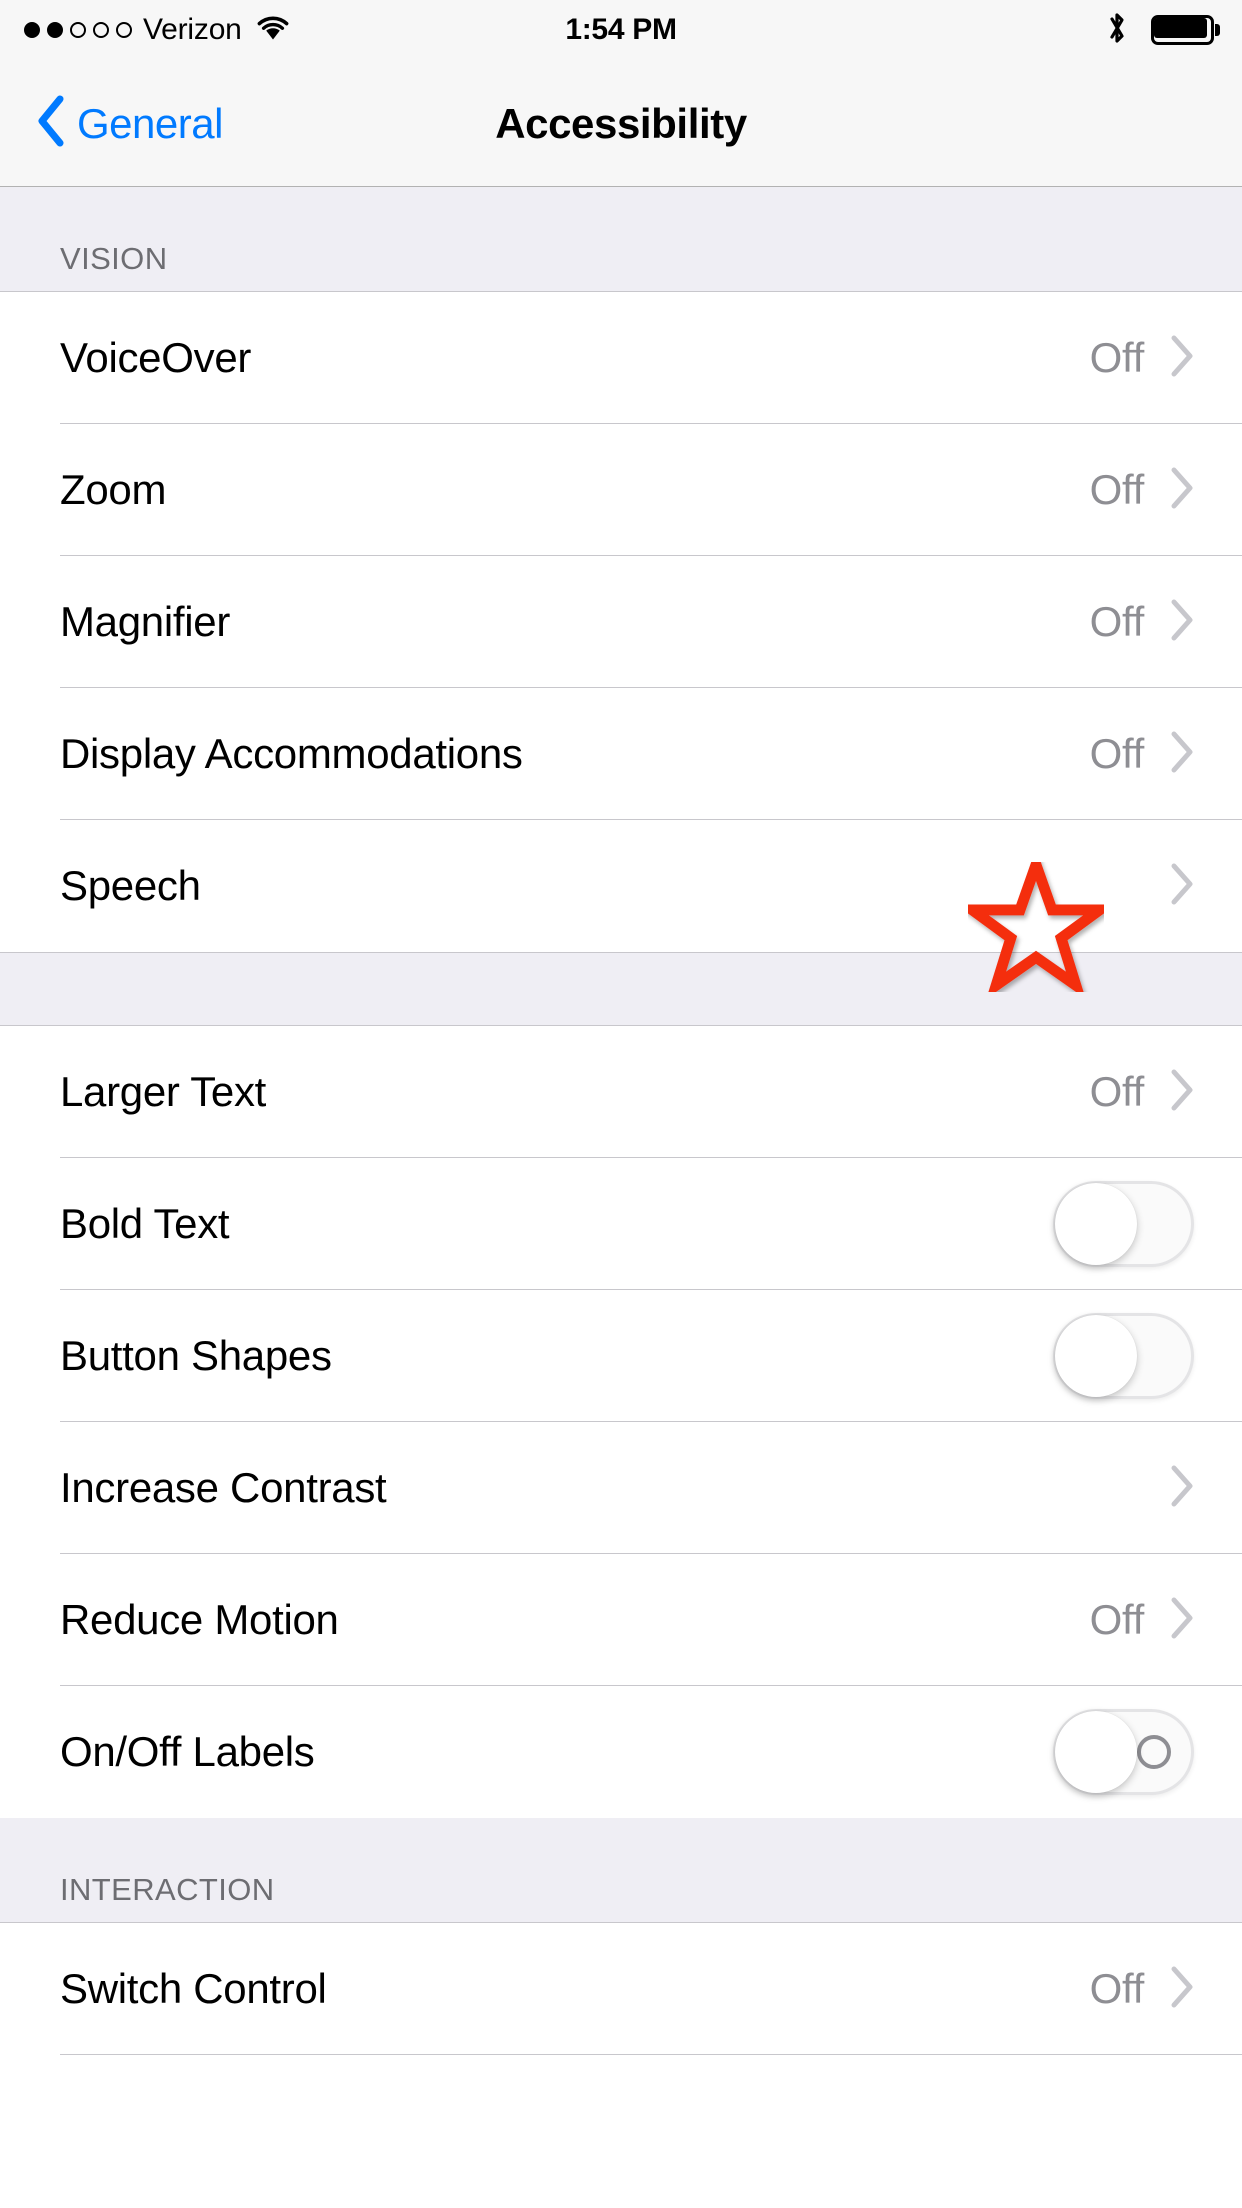 The image size is (1242, 2208). What do you see at coordinates (1185, 30) in the screenshot?
I see `battery-full-icon` at bounding box center [1185, 30].